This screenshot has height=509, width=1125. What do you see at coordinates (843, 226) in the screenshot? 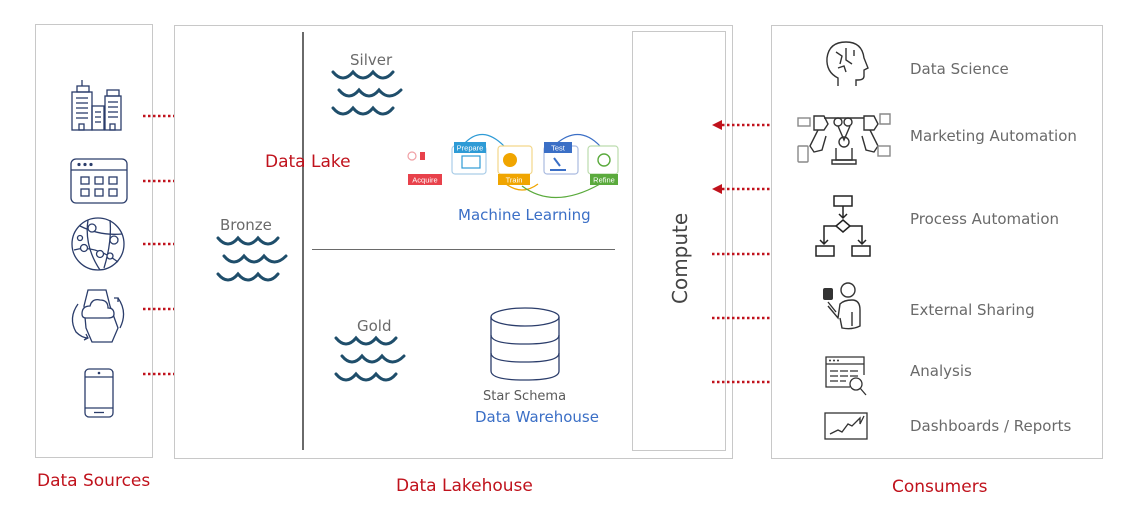
I see `flowchart-icon` at bounding box center [843, 226].